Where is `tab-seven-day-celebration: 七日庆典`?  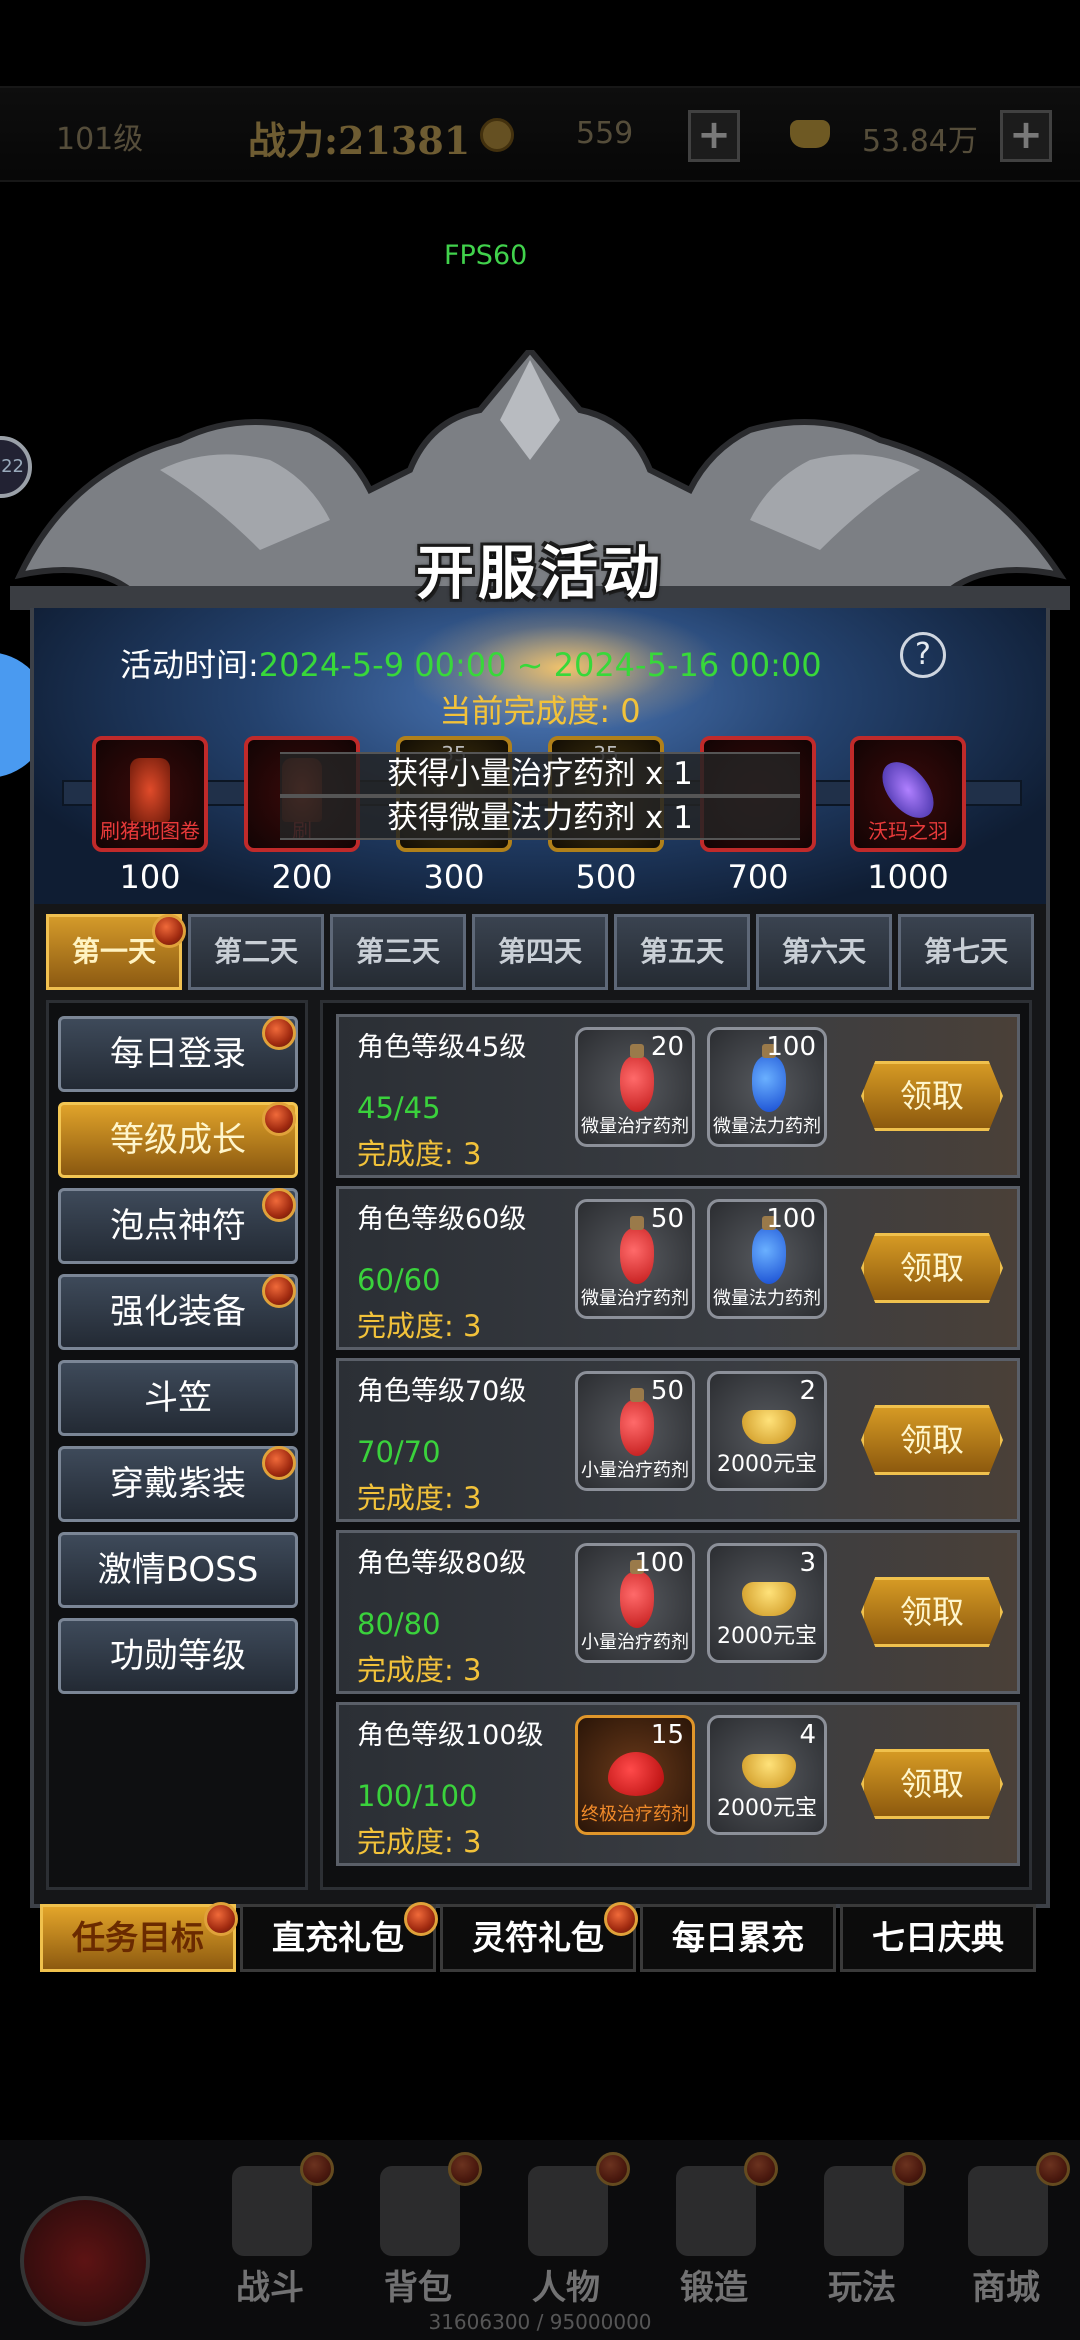 tab-seven-day-celebration: 七日庆典 is located at coordinates (938, 1938).